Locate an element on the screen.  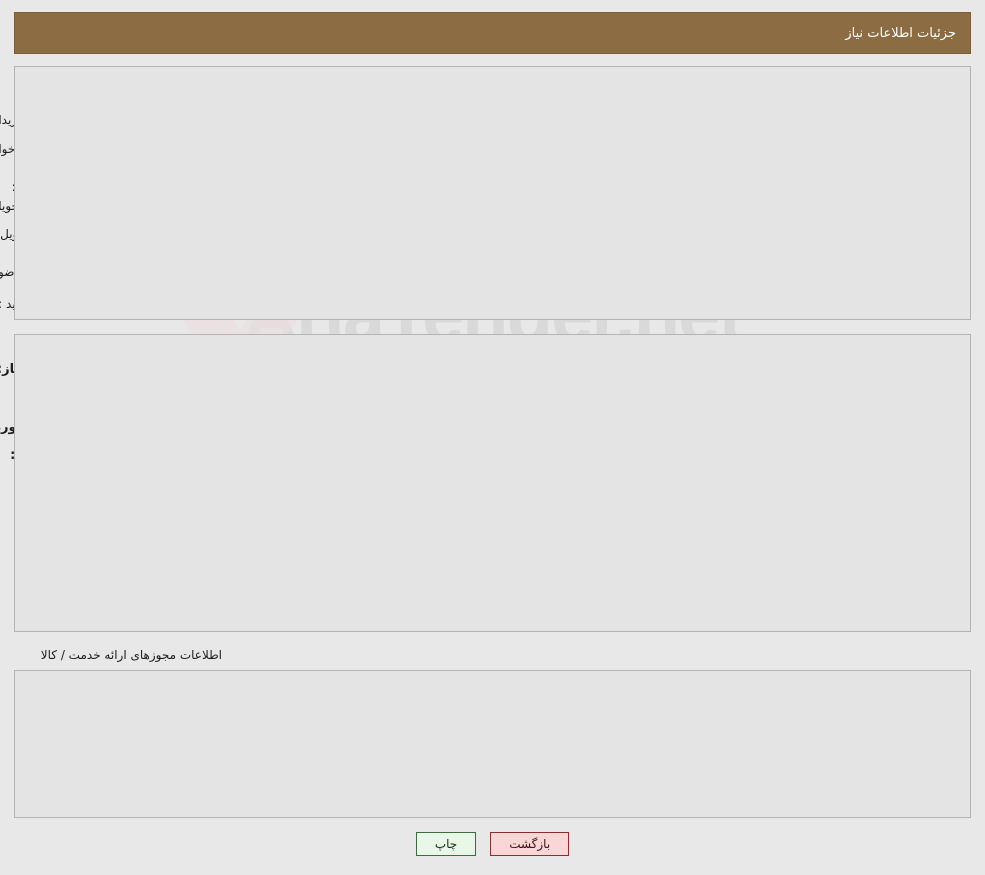
print-button: چاپ is located at coordinates (446, 844).